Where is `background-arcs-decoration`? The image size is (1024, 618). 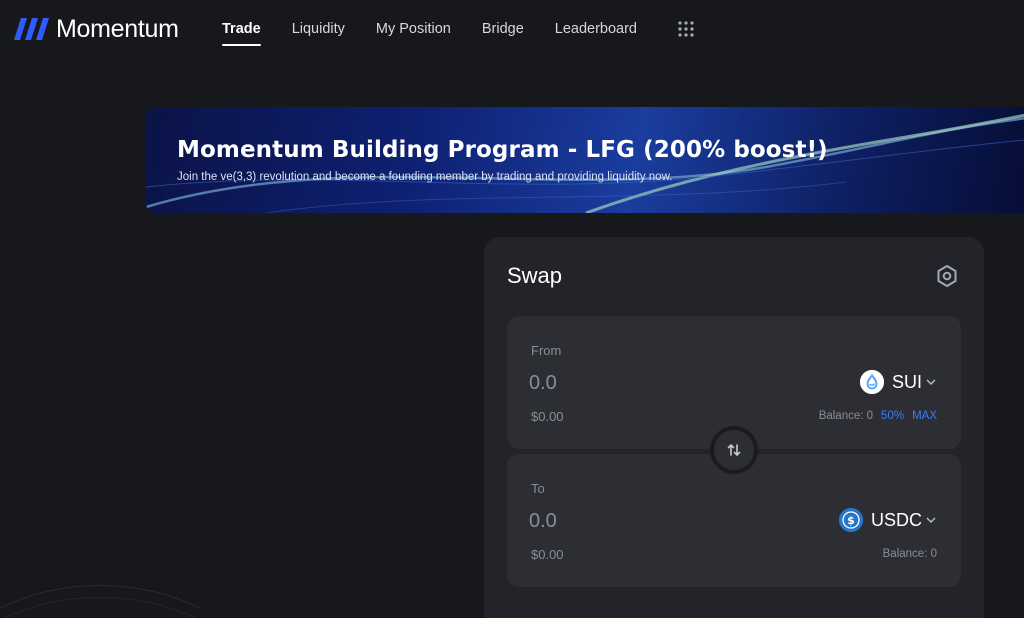 background-arcs-decoration is located at coordinates (100, 601).